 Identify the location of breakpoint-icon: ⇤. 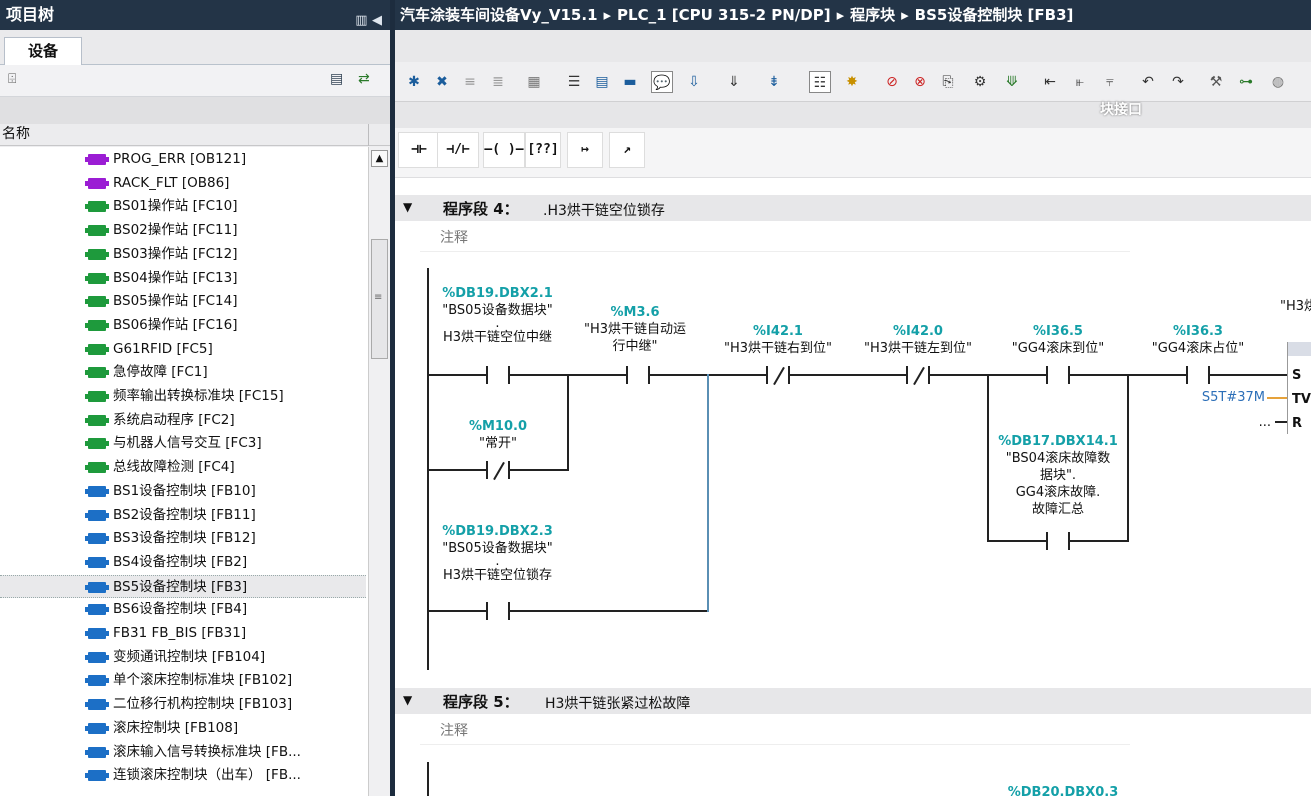
(1050, 82).